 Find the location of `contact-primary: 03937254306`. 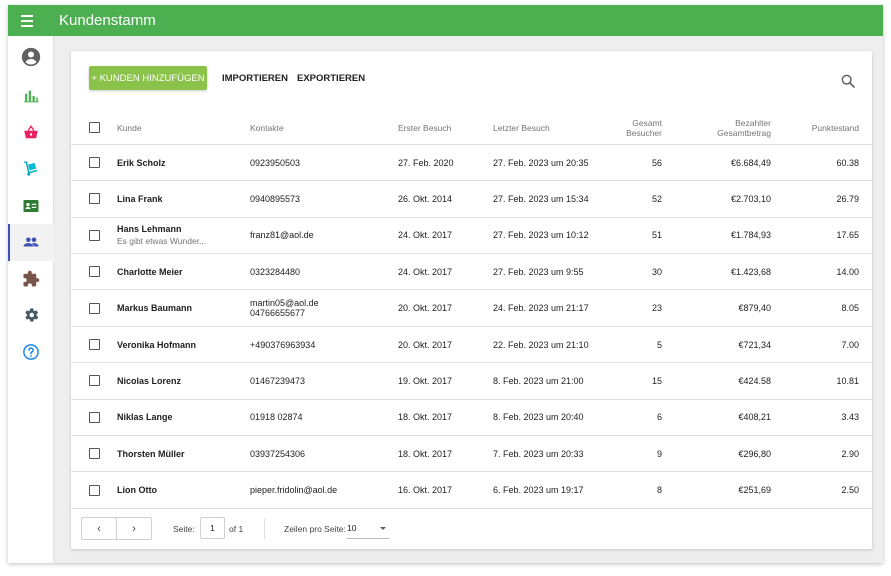

contact-primary: 03937254306 is located at coordinates (278, 453).